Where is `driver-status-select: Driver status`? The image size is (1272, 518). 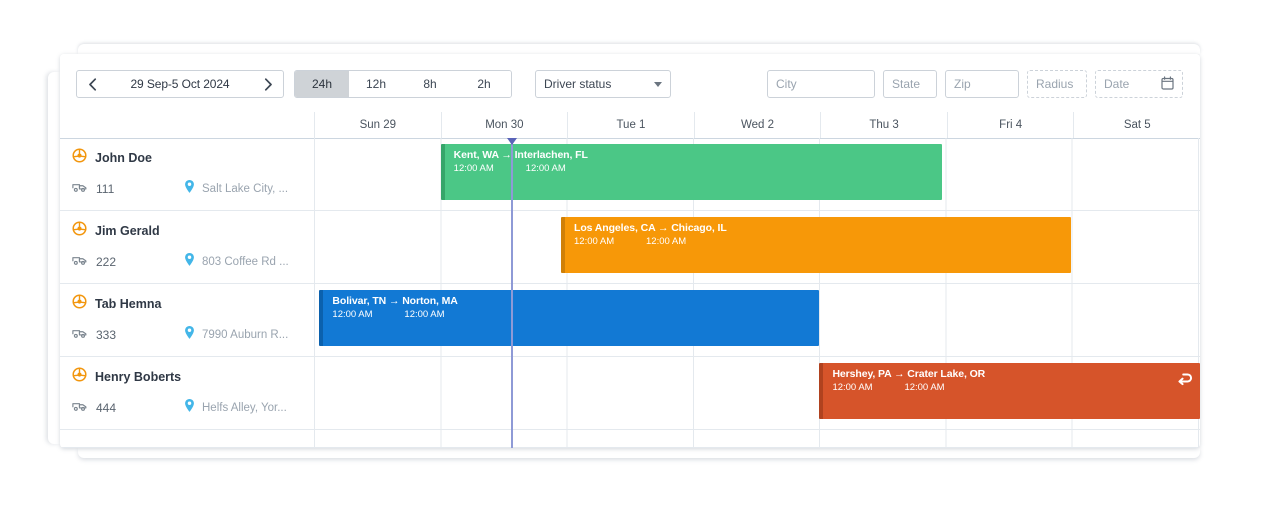
driver-status-select: Driver status is located at coordinates (603, 84).